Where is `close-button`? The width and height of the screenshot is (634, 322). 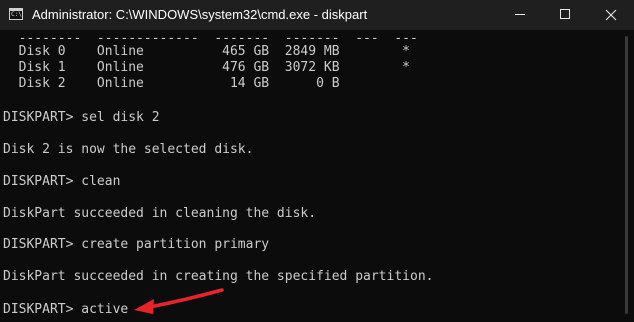 close-button is located at coordinates (611, 15).